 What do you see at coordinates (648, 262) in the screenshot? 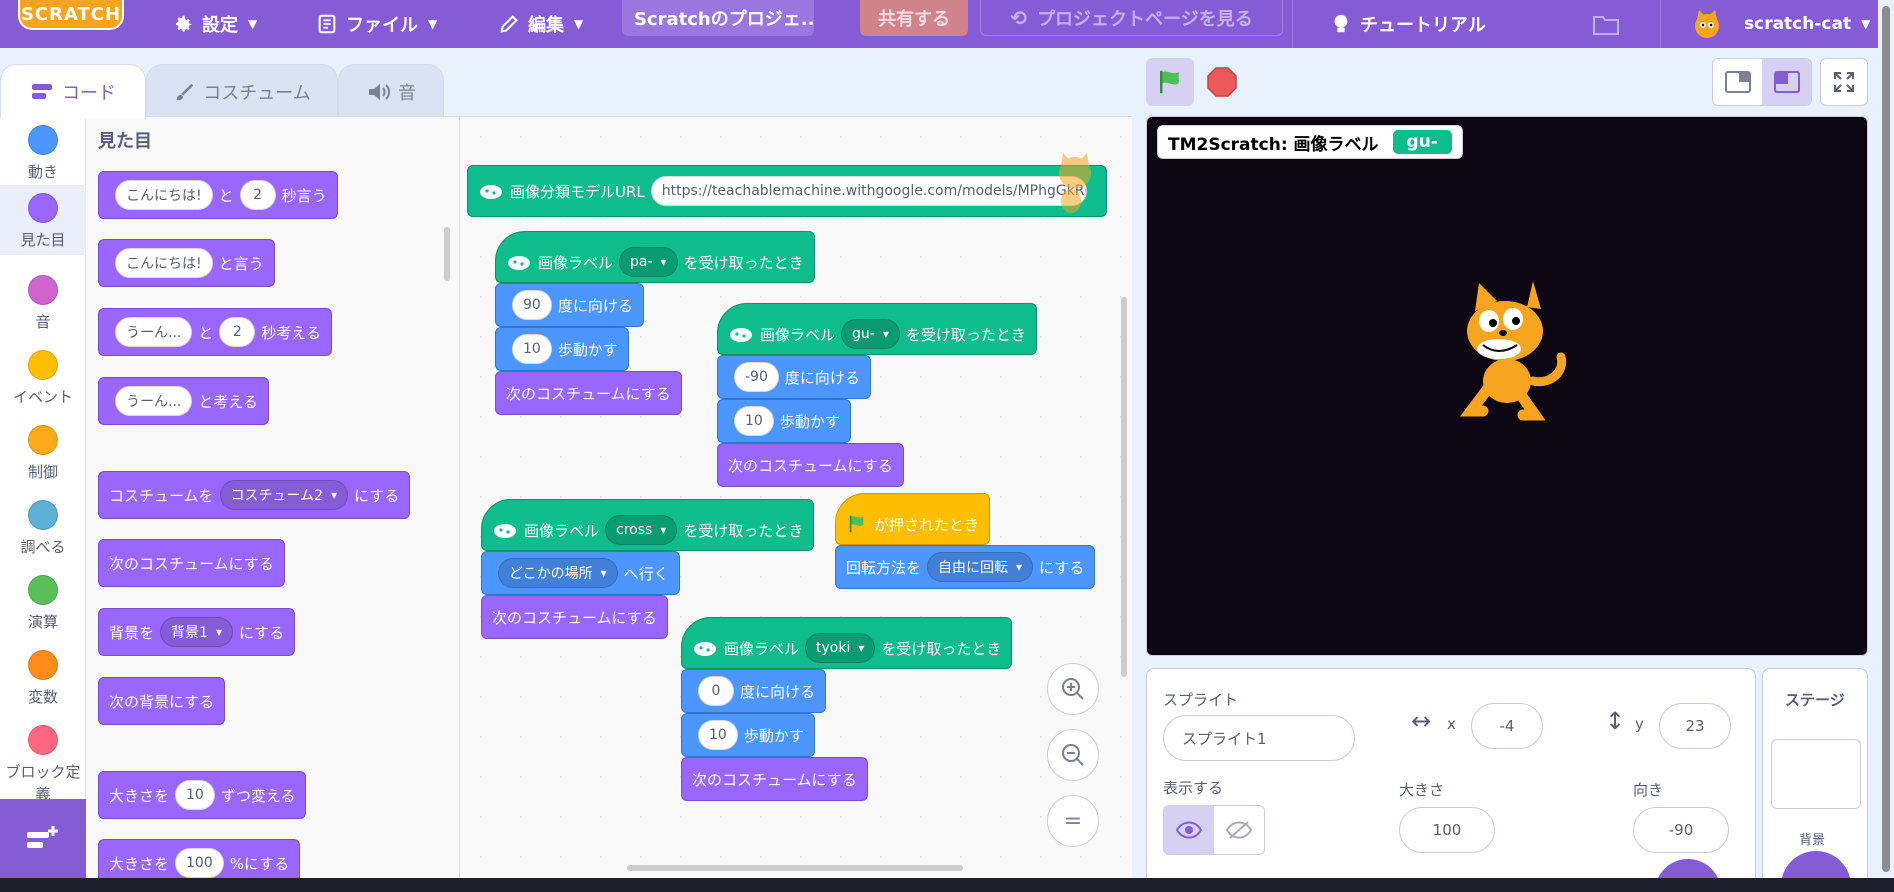
I see `label-dropdown: pa-` at bounding box center [648, 262].